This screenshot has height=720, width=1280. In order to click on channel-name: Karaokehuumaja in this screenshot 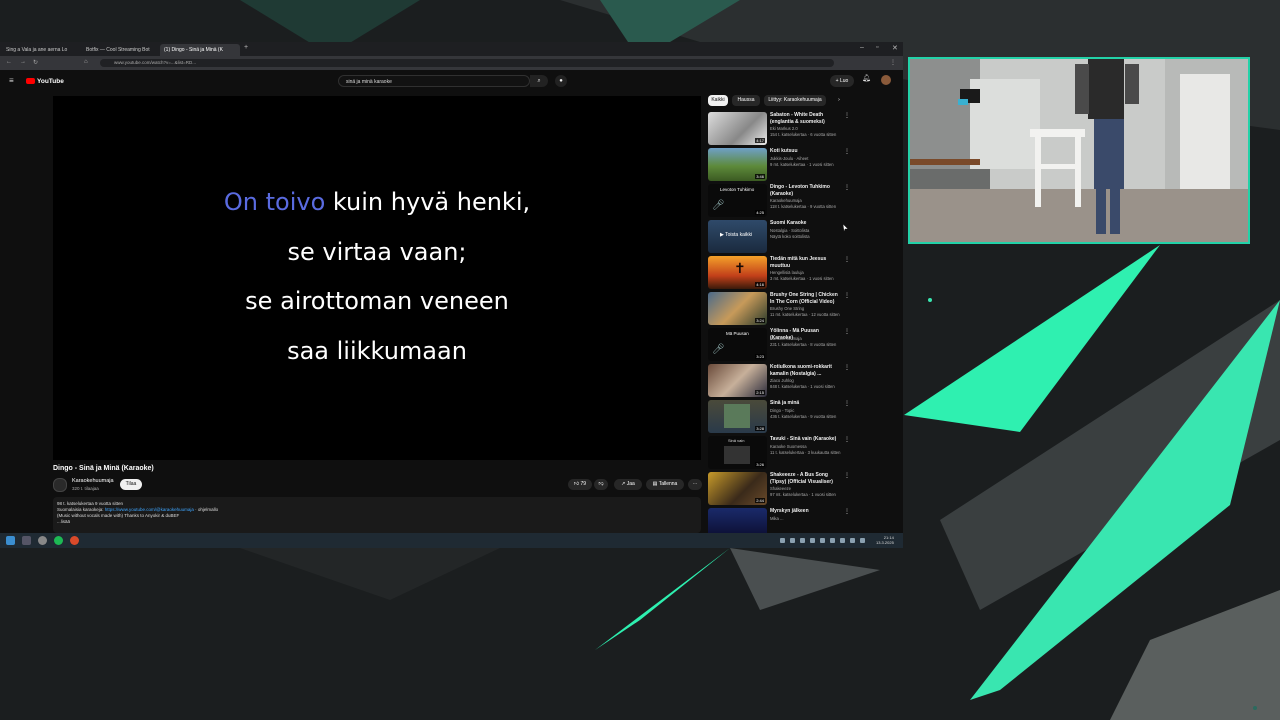, I will do `click(93, 481)`.